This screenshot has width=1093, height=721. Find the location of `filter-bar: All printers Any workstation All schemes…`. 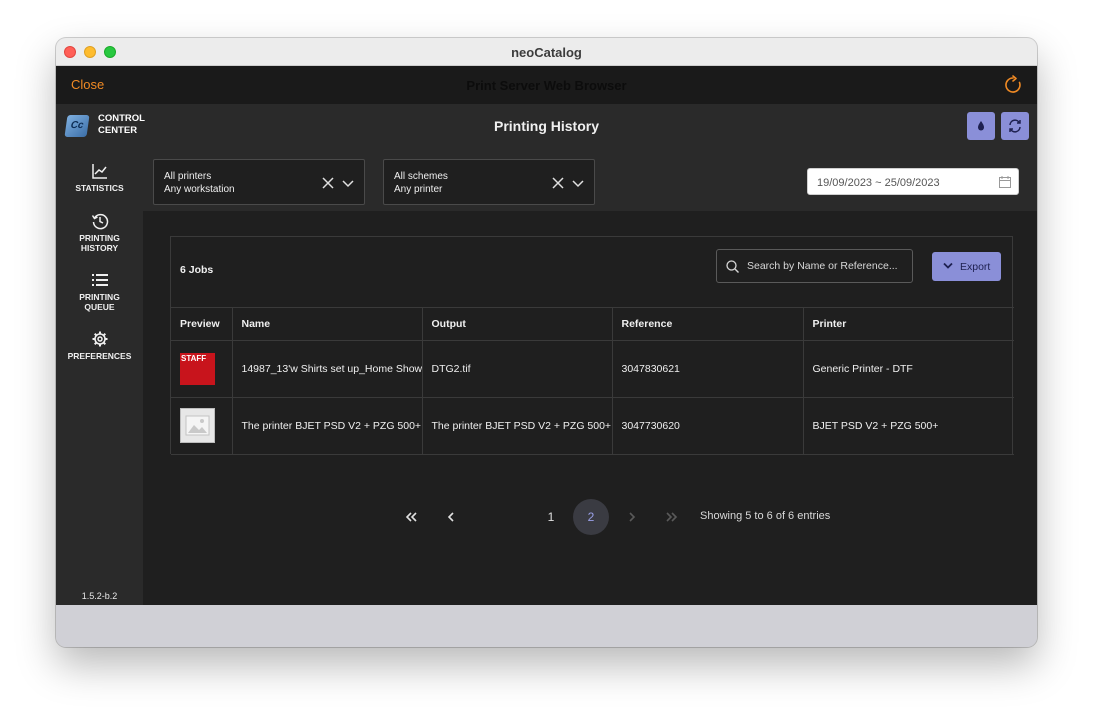

filter-bar: All printers Any workstation All schemes… is located at coordinates (590, 178).